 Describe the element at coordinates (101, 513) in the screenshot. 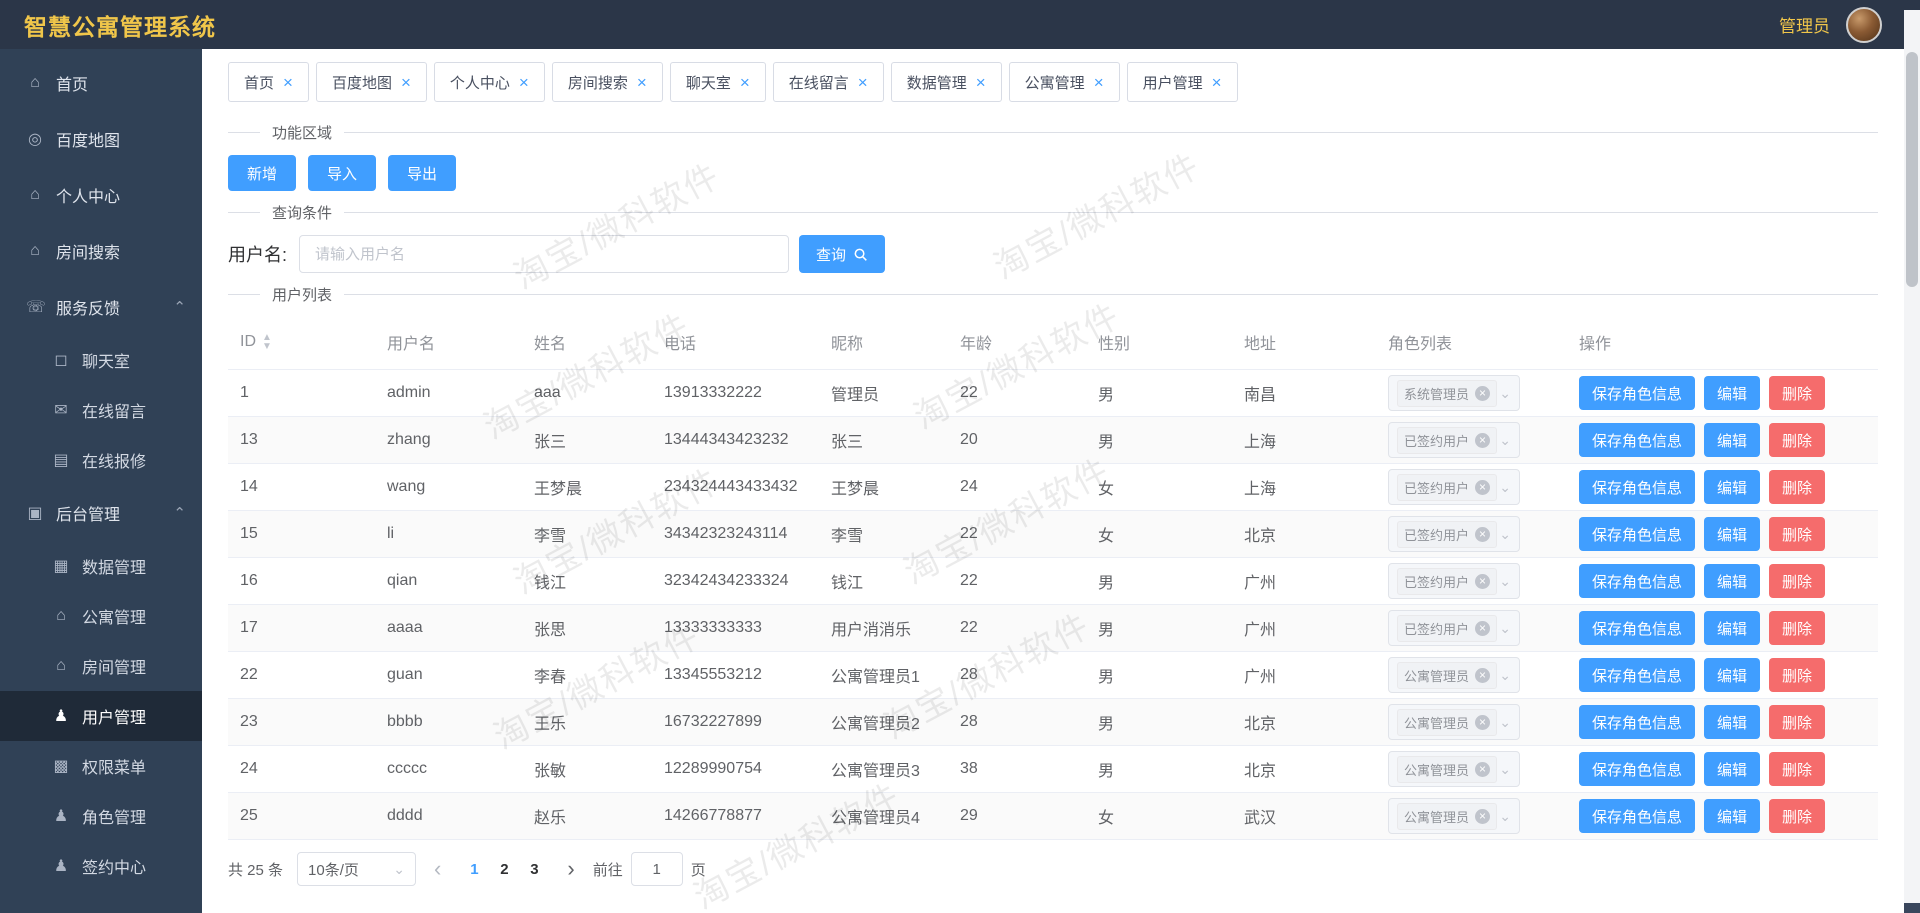

I see `sidebar-item-backend-admin: ▣ 后台管理 ⌃` at that location.